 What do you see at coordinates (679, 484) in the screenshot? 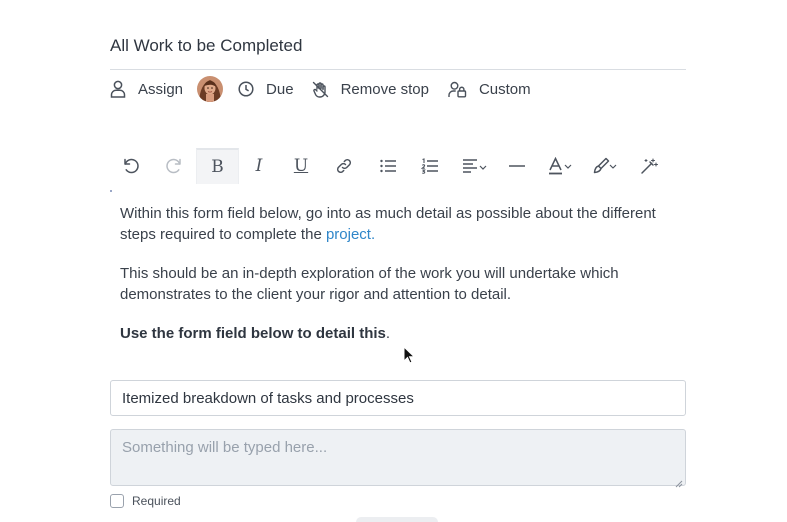
I see `resize-handle-icon` at bounding box center [679, 484].